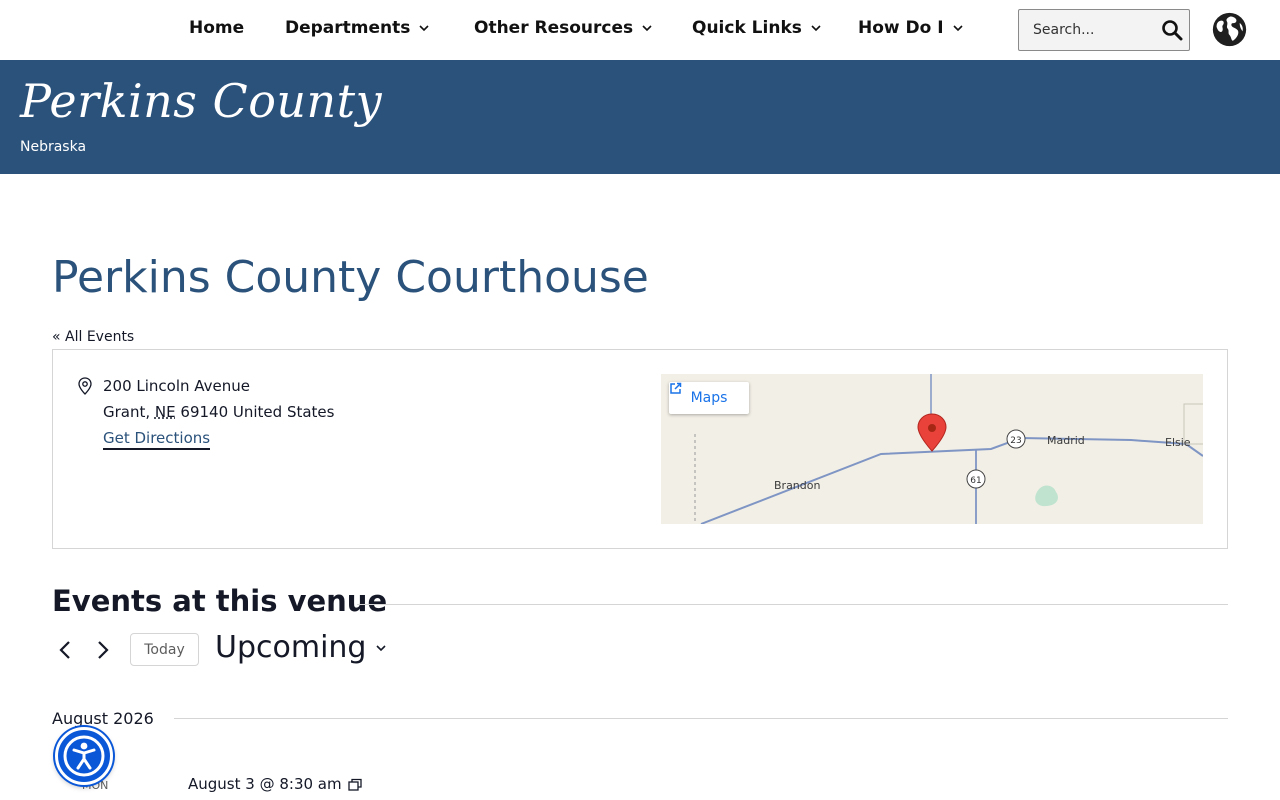 This screenshot has height=800, width=1280. Describe the element at coordinates (157, 439) in the screenshot. I see `get-directions-link: Get Directions` at that location.